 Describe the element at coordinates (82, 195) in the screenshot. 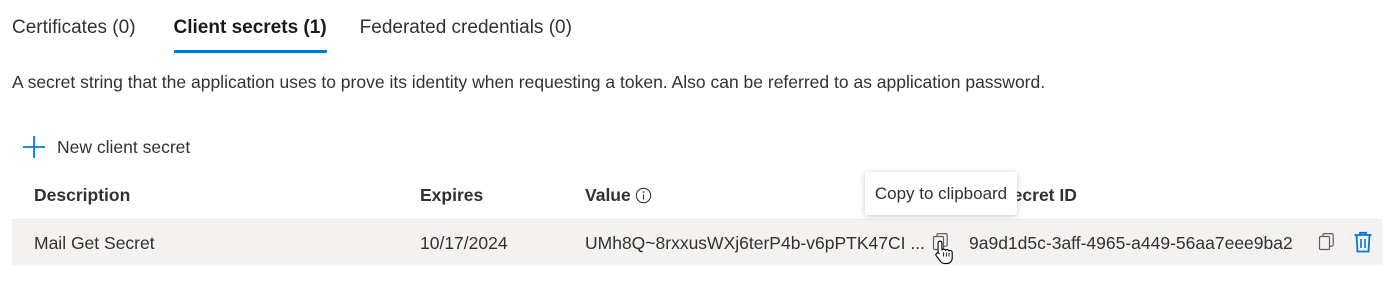

I see `column-header-description: Description` at that location.